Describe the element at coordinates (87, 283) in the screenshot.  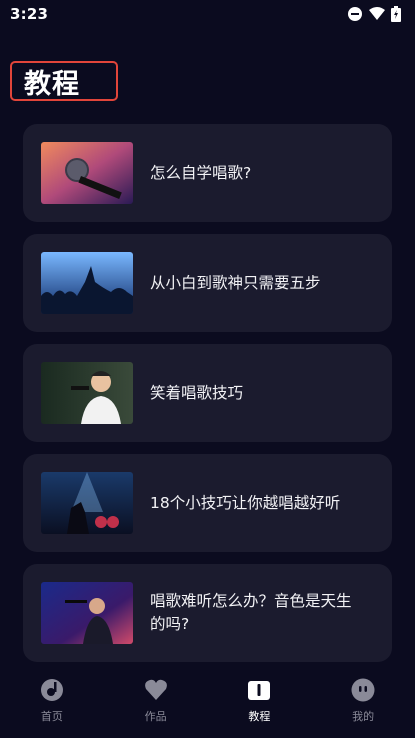
I see `concert-crowd-photo` at that location.